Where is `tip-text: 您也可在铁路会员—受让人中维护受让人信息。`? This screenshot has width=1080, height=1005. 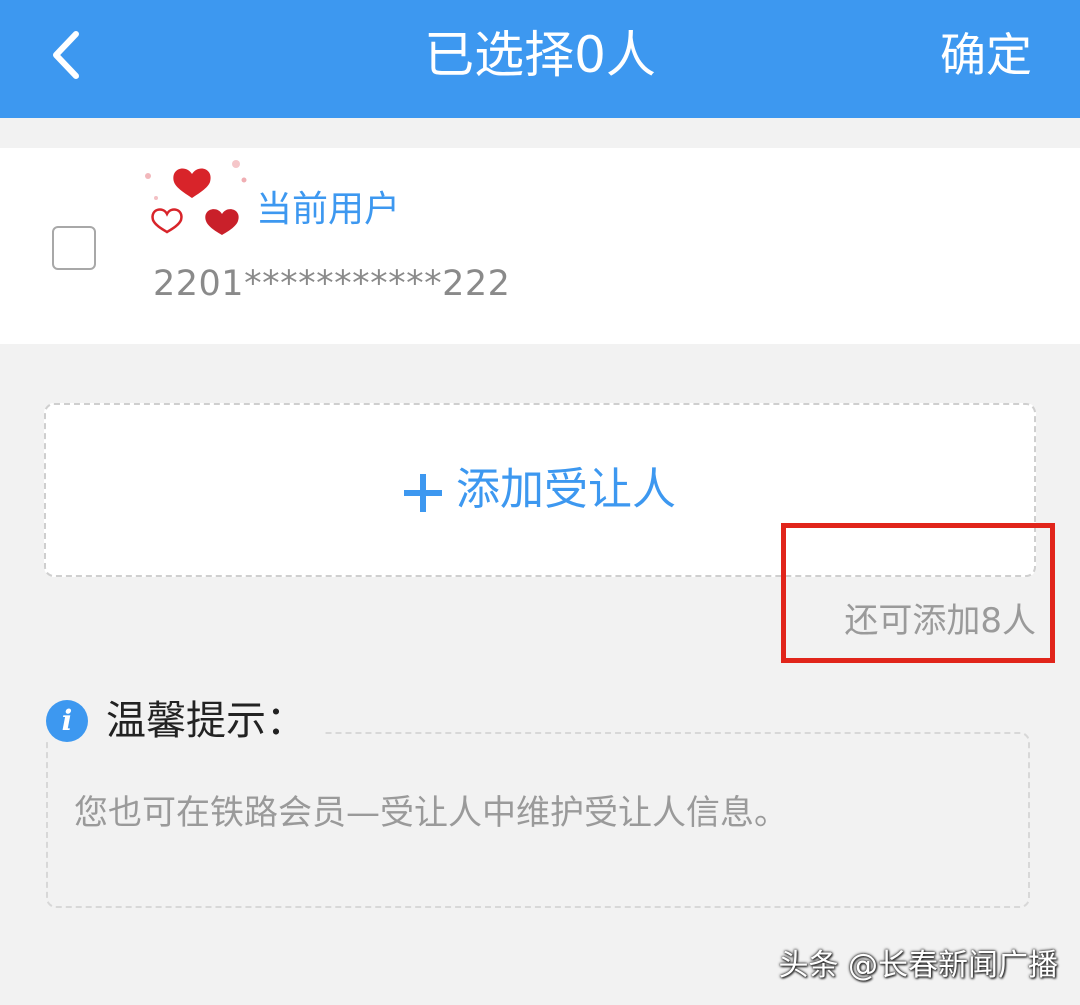 tip-text: 您也可在铁路会员—受让人中维护受让人信息。 is located at coordinates (431, 813).